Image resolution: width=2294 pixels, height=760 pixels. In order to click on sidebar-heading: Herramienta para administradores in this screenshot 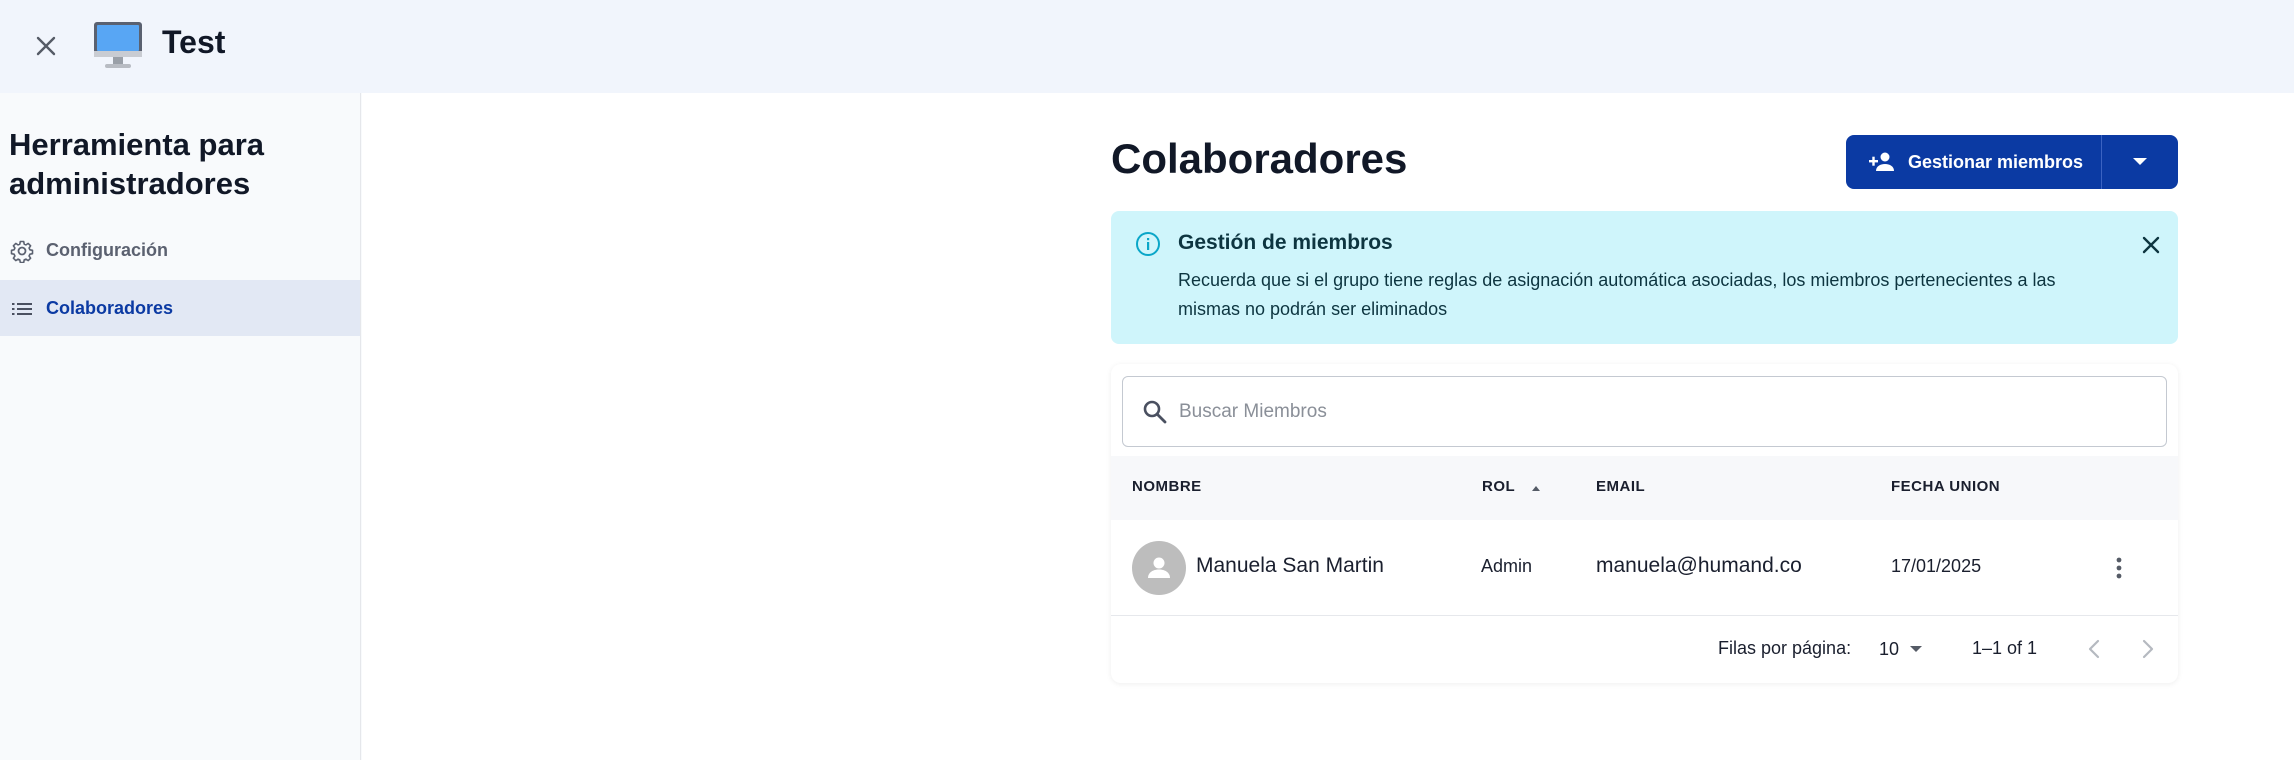, I will do `click(137, 164)`.